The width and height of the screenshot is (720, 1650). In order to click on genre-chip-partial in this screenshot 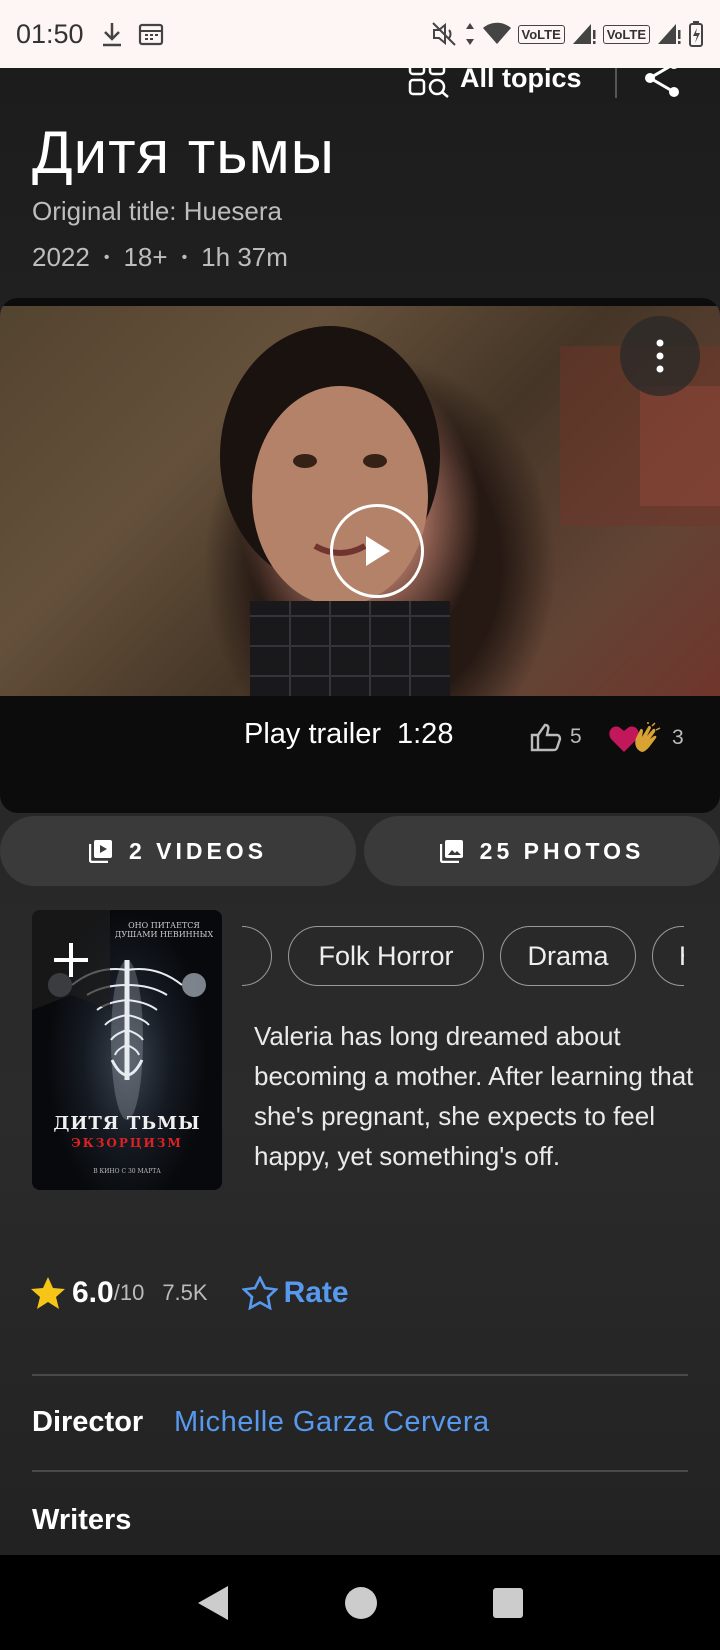, I will do `click(257, 956)`.